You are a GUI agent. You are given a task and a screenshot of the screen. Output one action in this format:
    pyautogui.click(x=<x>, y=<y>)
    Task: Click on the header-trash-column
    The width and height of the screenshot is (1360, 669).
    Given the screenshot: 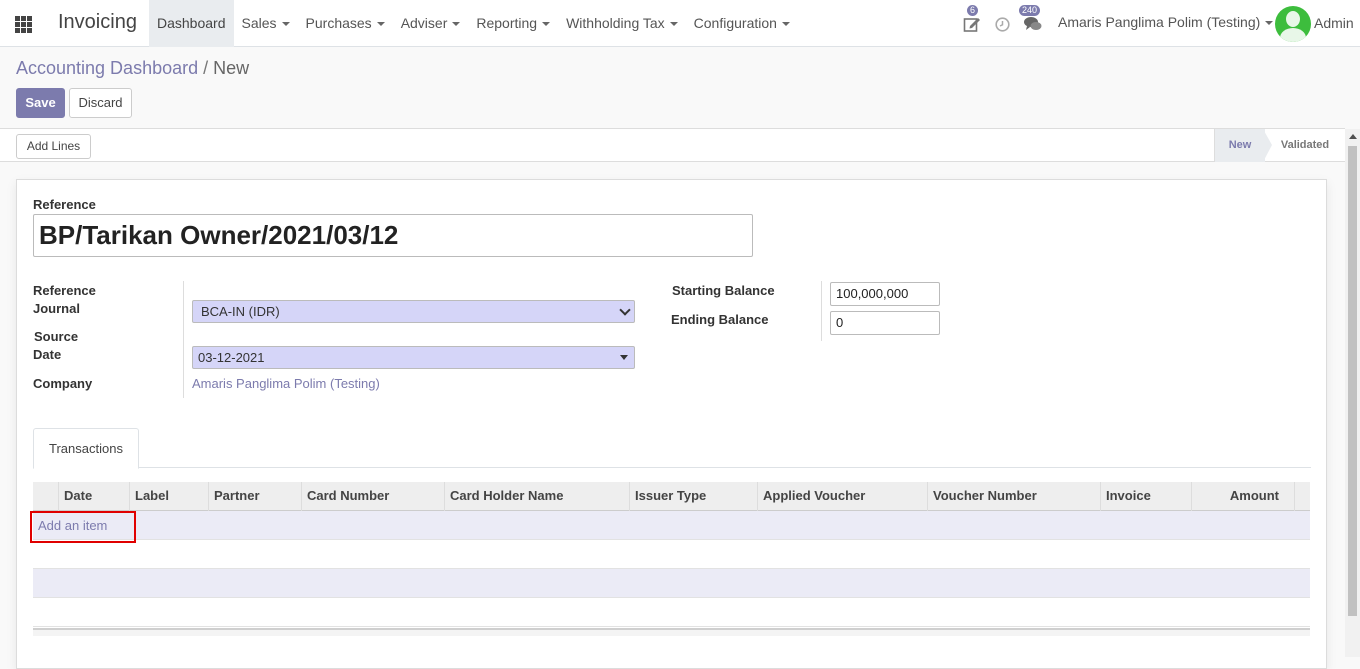 What is the action you would take?
    pyautogui.click(x=1302, y=496)
    